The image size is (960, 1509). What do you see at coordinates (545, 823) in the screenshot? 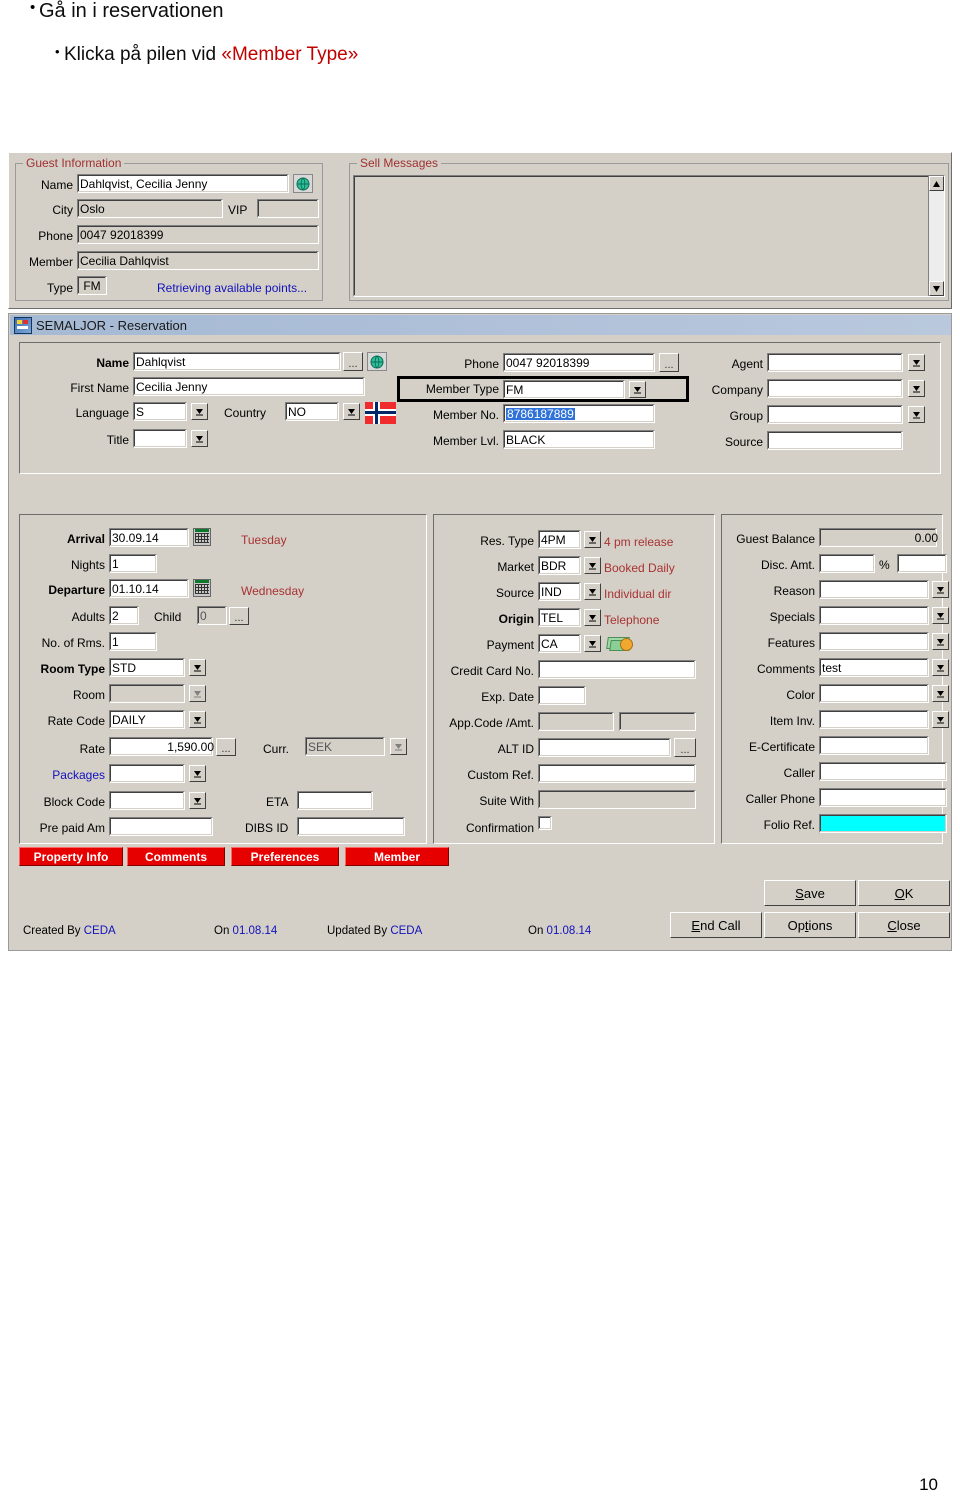
I see `confirmation-checkbox` at bounding box center [545, 823].